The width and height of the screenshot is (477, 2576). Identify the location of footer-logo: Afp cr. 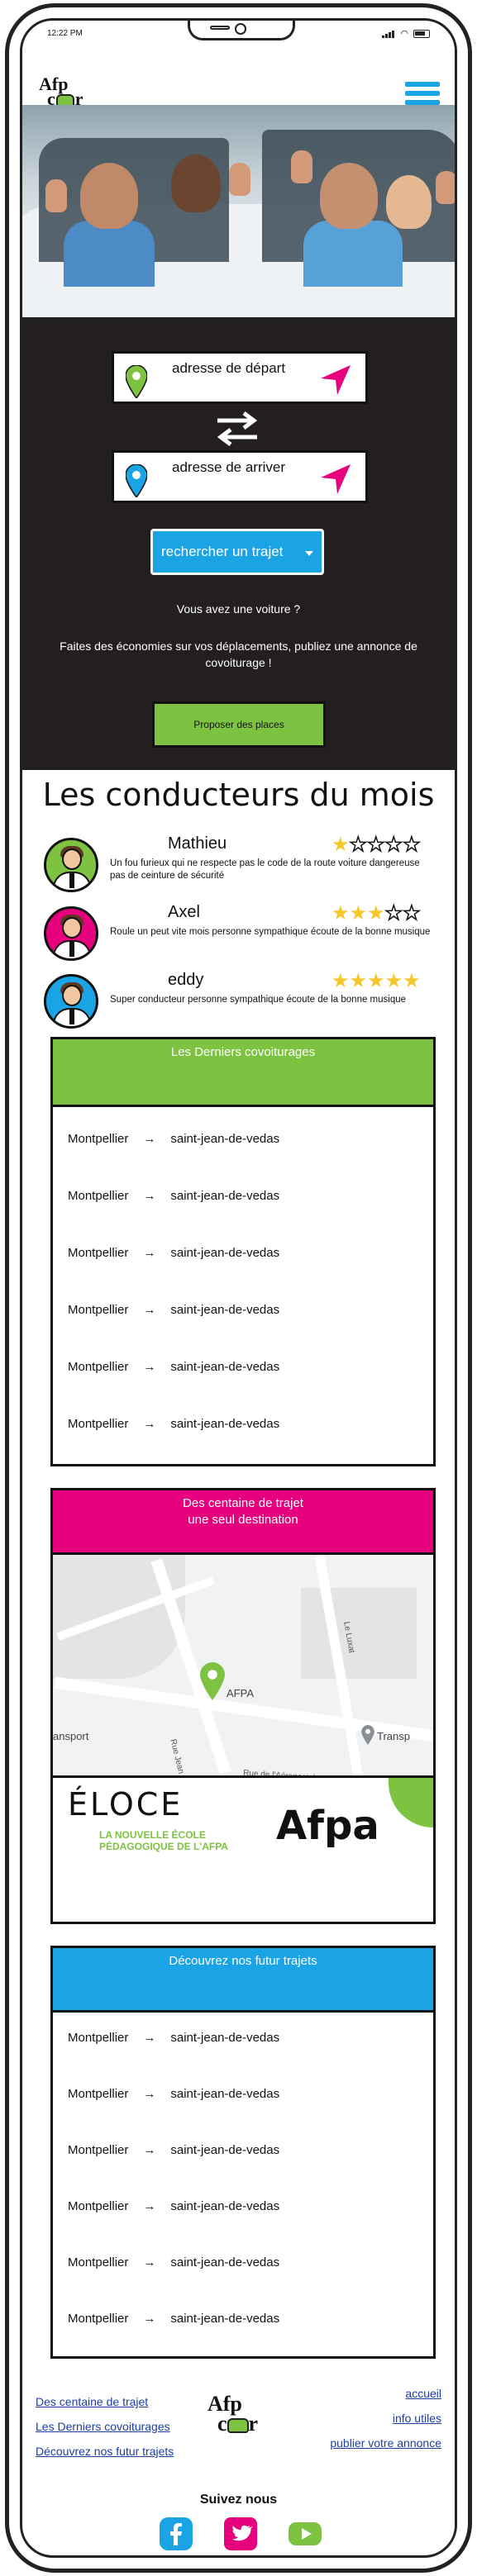
(241, 2416).